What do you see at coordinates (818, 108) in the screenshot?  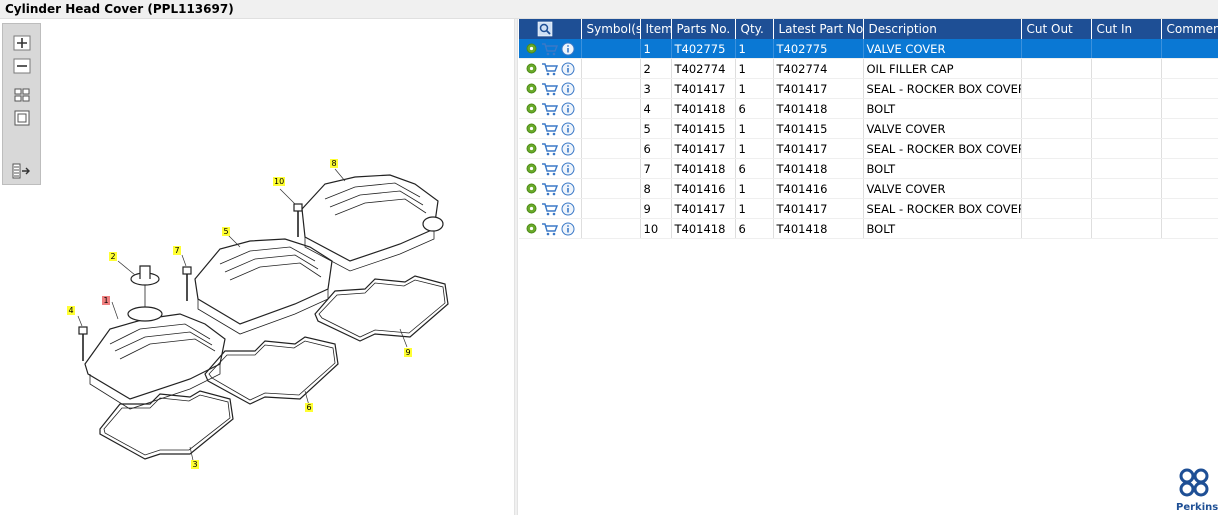 I see `latest-part-no-cell: T401418` at bounding box center [818, 108].